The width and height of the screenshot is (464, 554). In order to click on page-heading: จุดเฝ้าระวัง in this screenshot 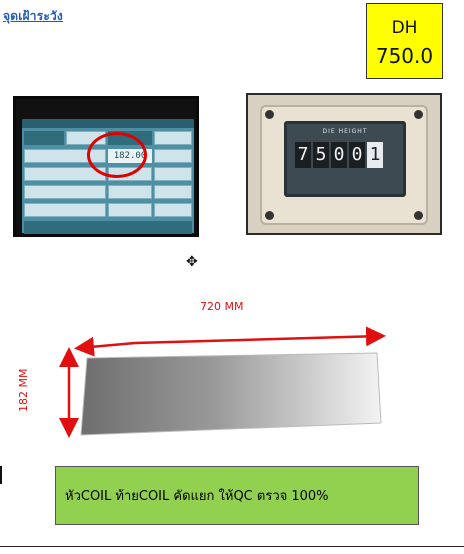, I will do `click(33, 16)`.